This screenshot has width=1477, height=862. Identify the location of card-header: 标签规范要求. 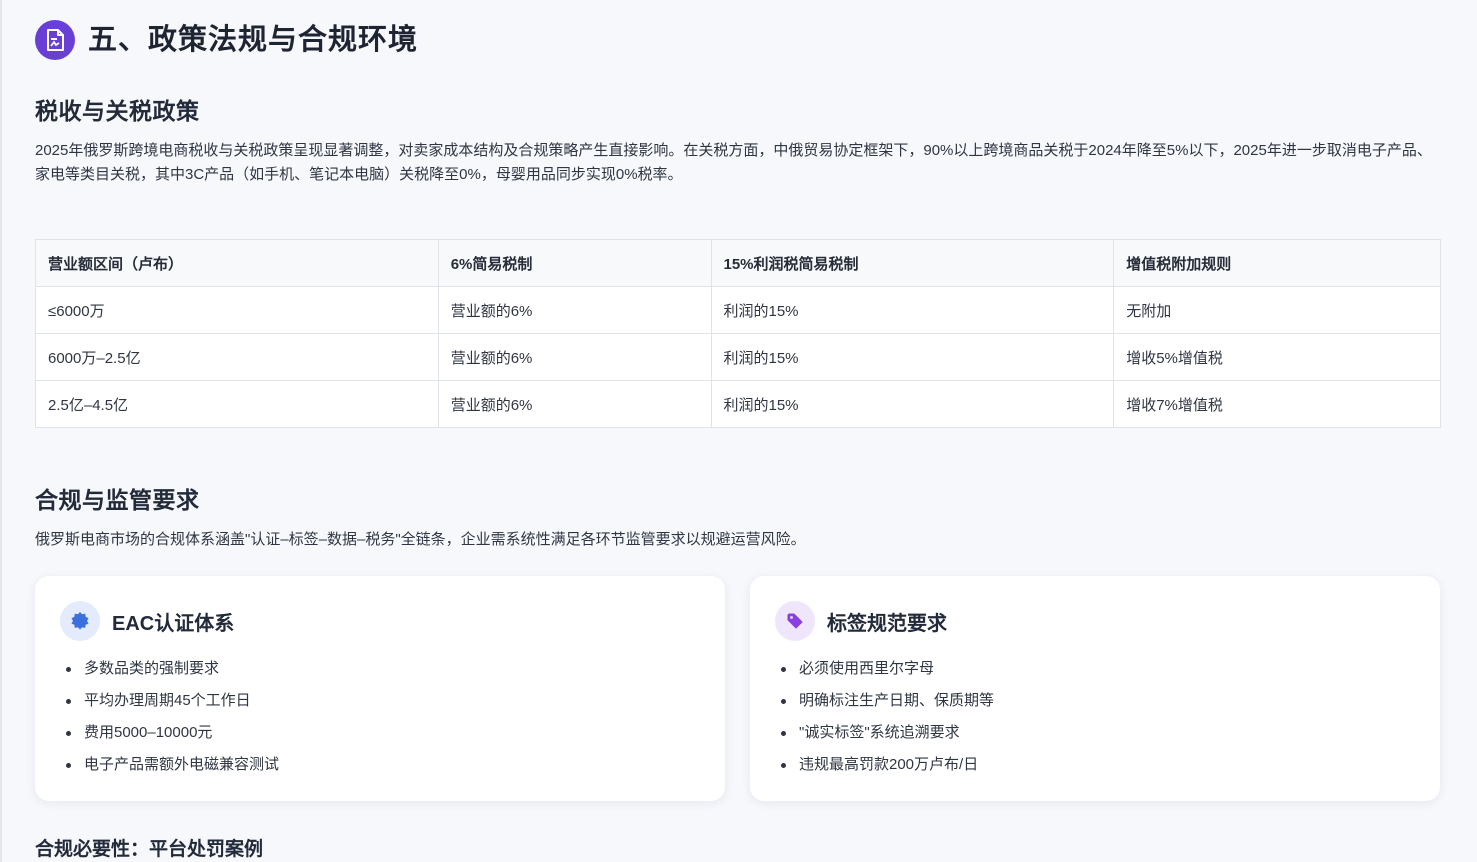
(861, 621).